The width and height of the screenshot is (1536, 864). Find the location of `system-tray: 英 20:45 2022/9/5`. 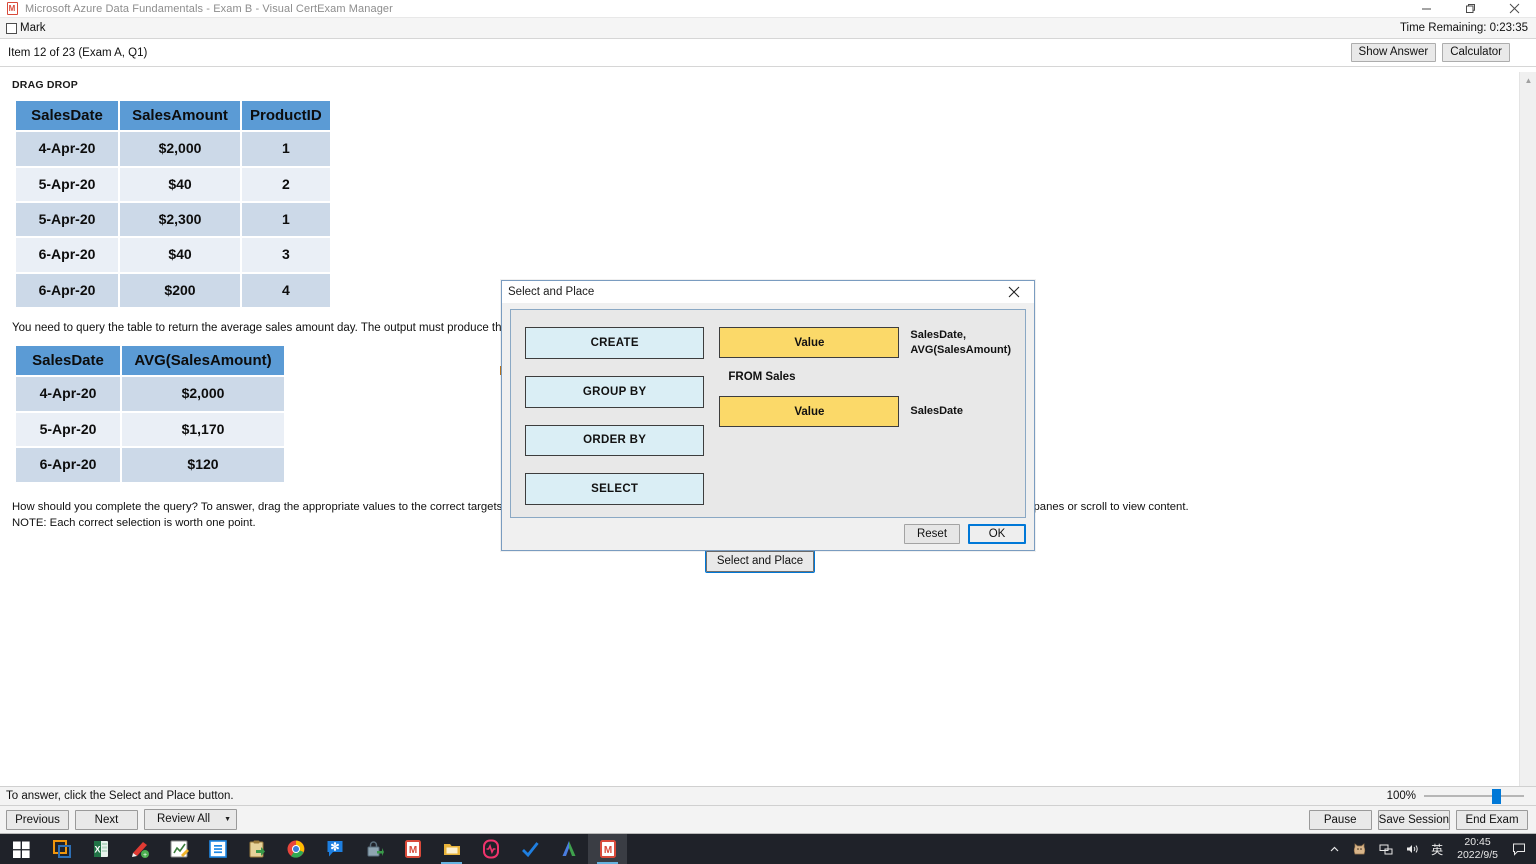

system-tray: 英 20:45 2022/9/5 is located at coordinates (1429, 849).